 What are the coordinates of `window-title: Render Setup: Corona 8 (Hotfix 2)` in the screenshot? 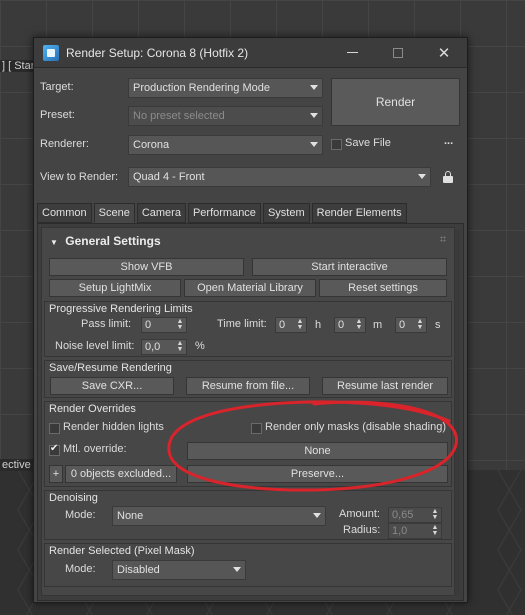 It's located at (157, 52).